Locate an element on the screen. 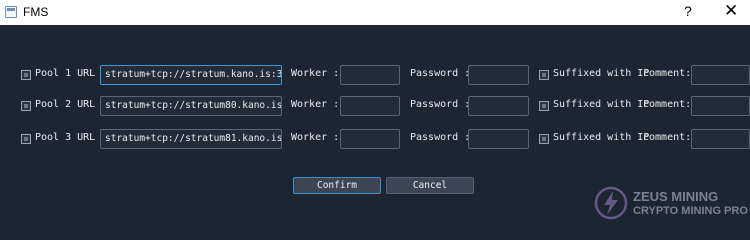  cancel-button: Cancel is located at coordinates (430, 185).